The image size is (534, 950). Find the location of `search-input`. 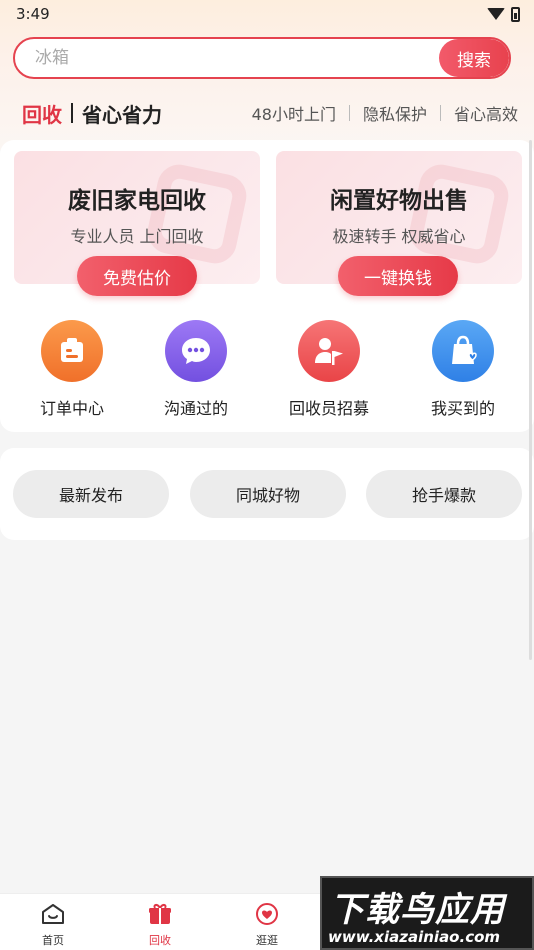

search-input is located at coordinates (227, 58).